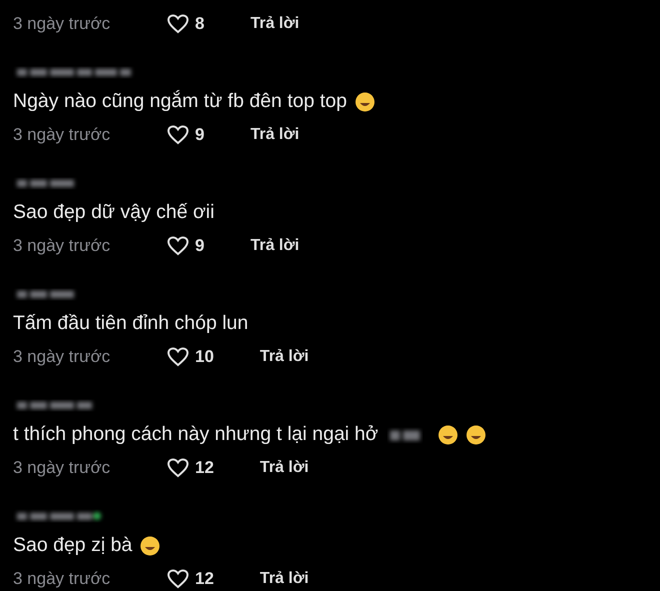  Describe the element at coordinates (199, 24) in the screenshot. I see `like-count: 8` at that location.